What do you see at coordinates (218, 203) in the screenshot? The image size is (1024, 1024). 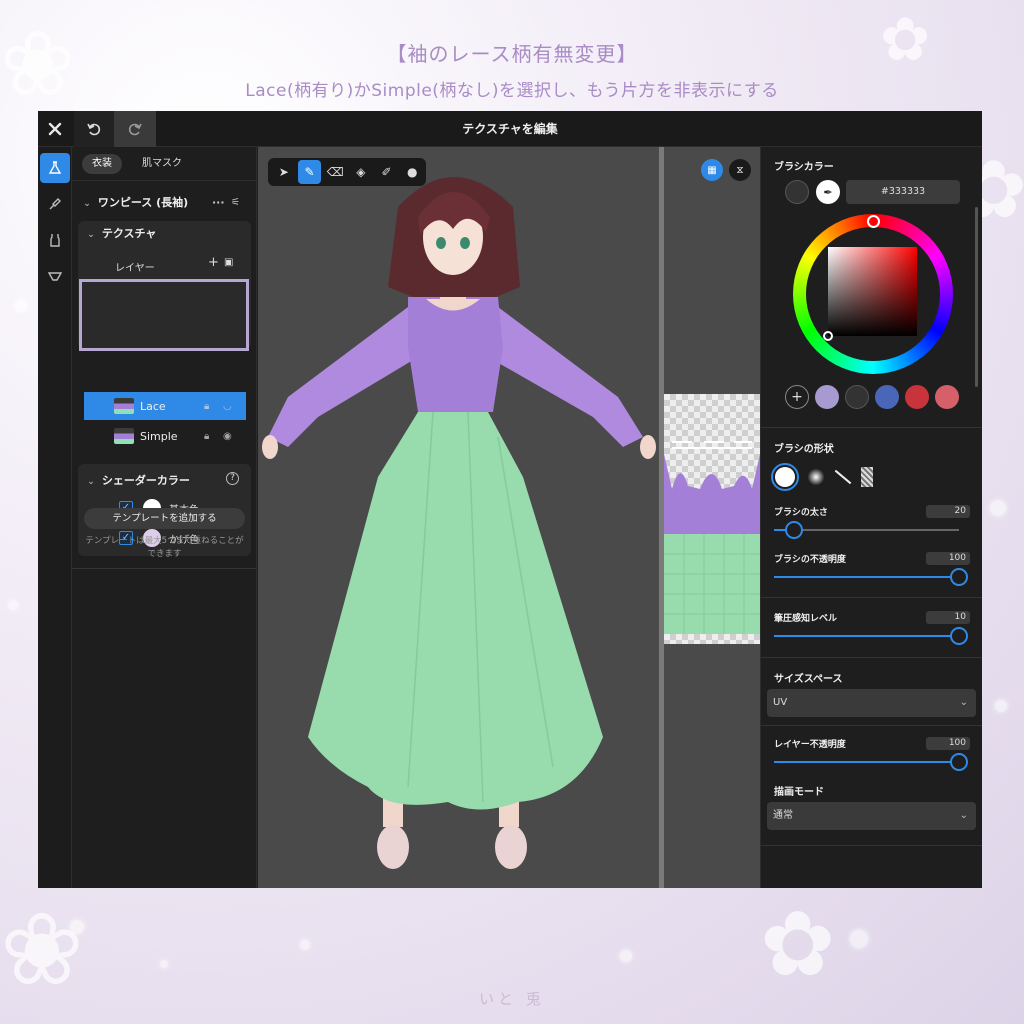 I see `more-icon: ···` at bounding box center [218, 203].